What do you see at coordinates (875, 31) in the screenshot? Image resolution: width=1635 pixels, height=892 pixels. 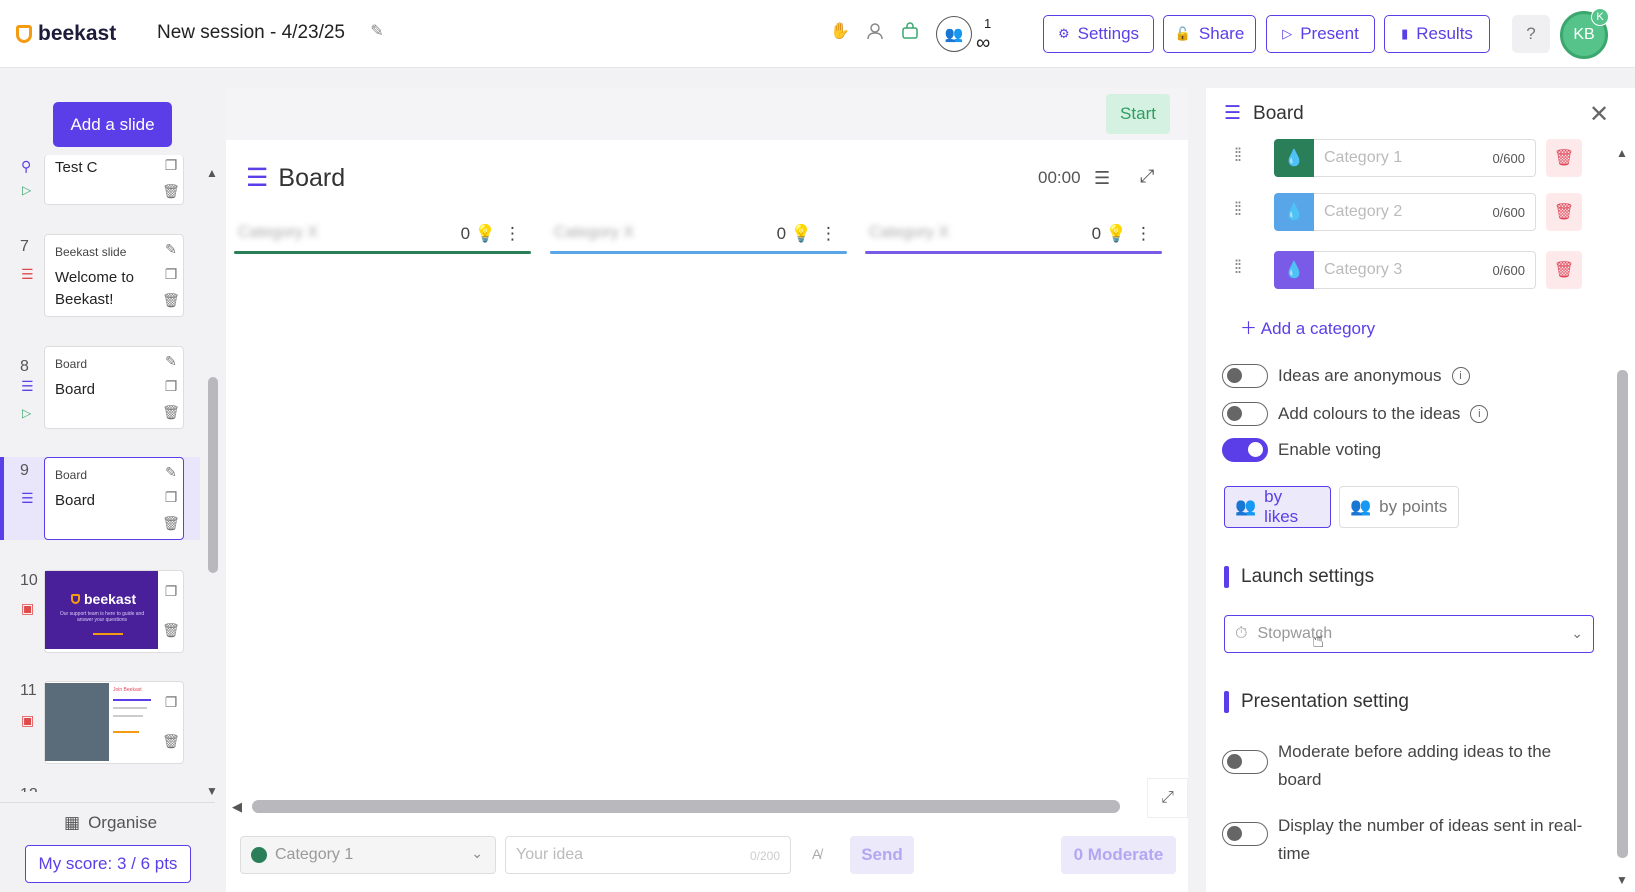 I see `user-icon` at bounding box center [875, 31].